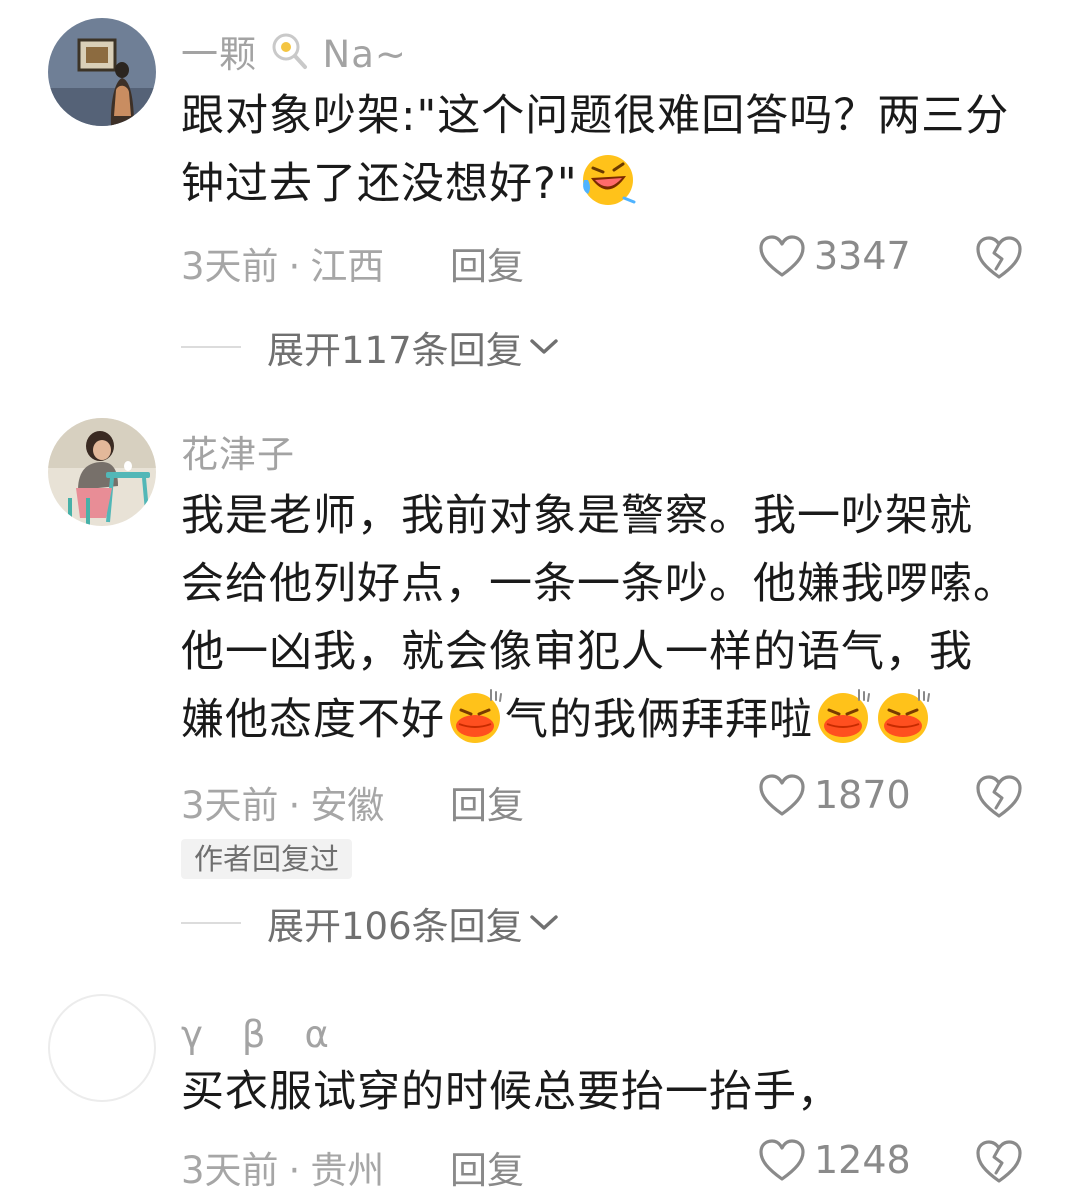 The width and height of the screenshot is (1080, 1203). I want to click on expand-replies-button: 展开117条回复, so click(371, 347).